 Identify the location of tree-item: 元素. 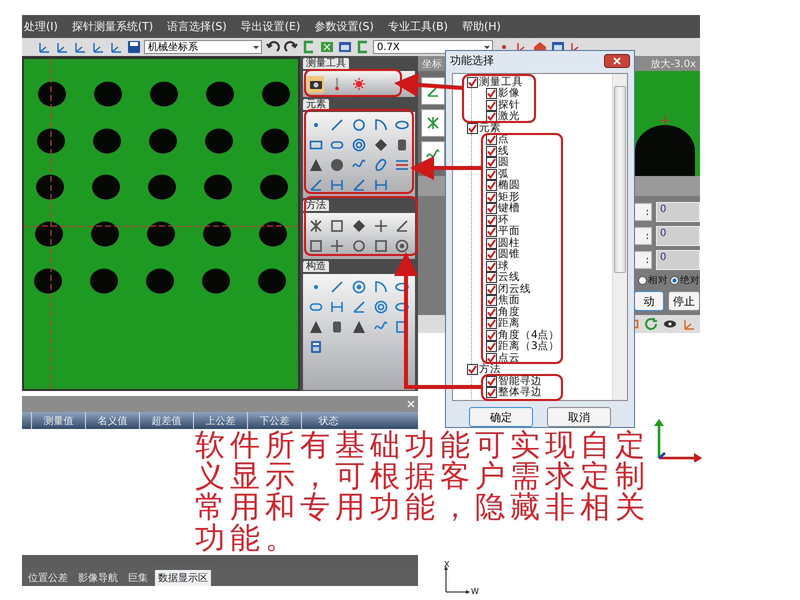
(490, 128).